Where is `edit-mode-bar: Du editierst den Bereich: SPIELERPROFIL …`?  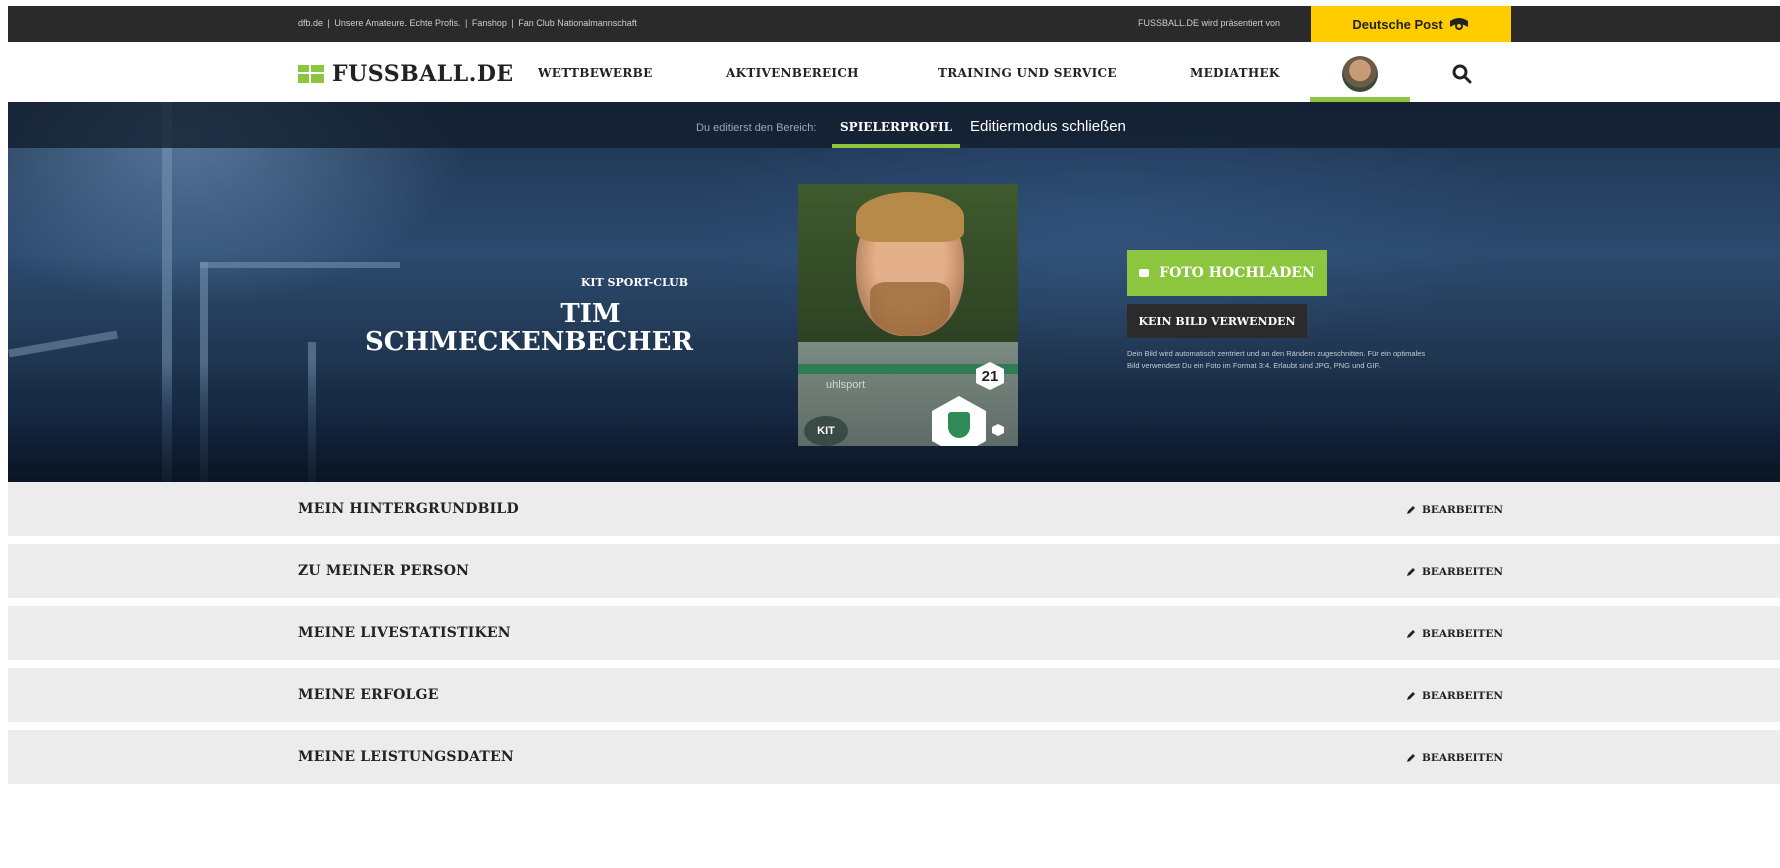
edit-mode-bar: Du editierst den Bereich: SPIELERPROFIL … is located at coordinates (894, 125).